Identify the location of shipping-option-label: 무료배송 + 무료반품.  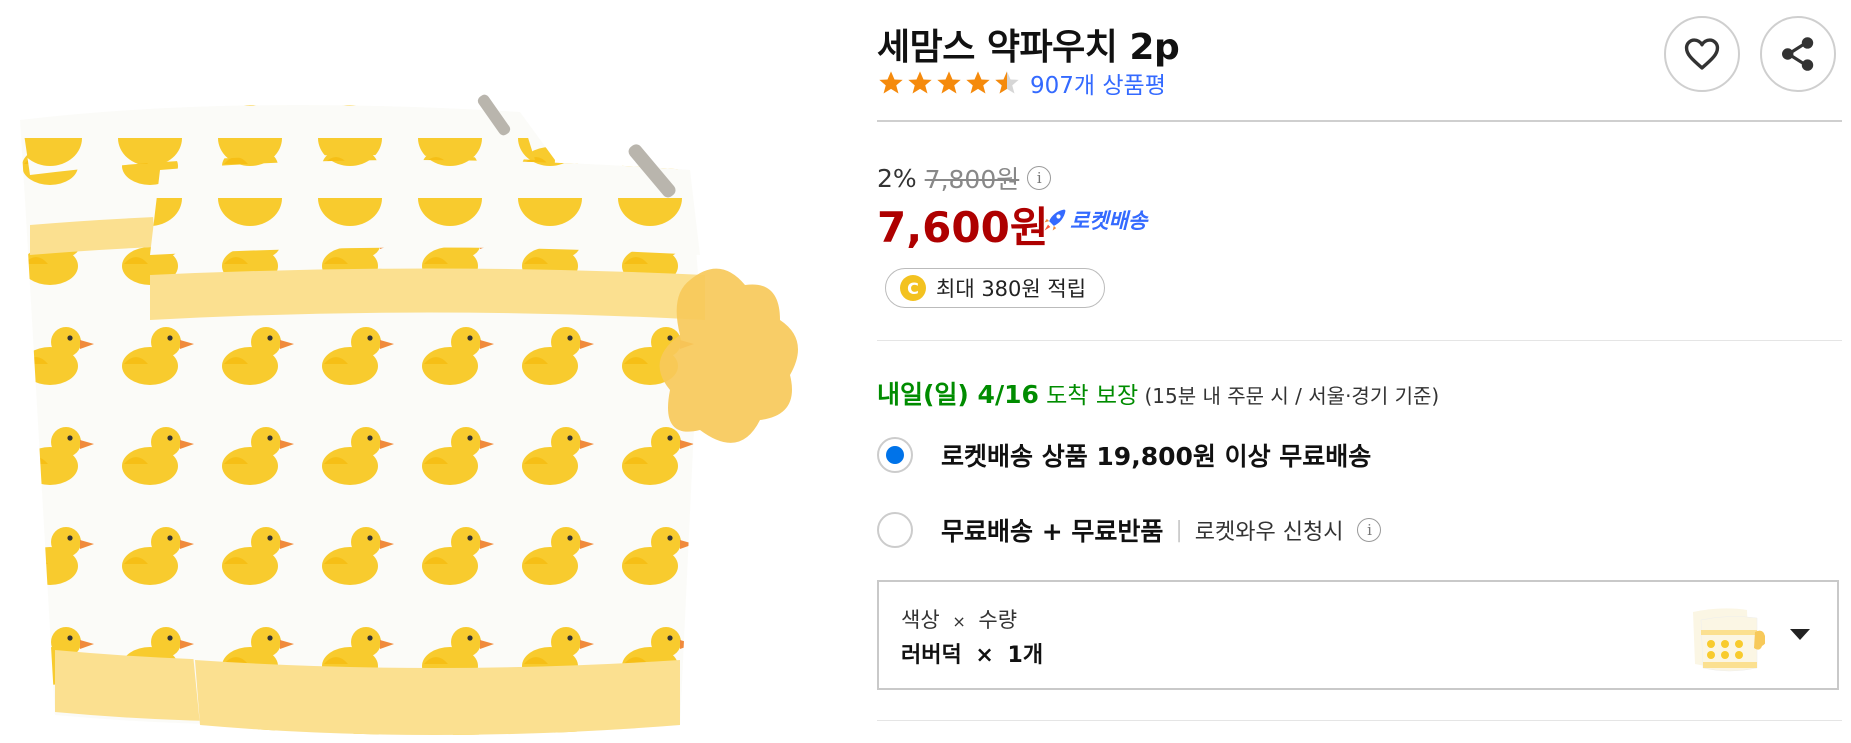
(1052, 531).